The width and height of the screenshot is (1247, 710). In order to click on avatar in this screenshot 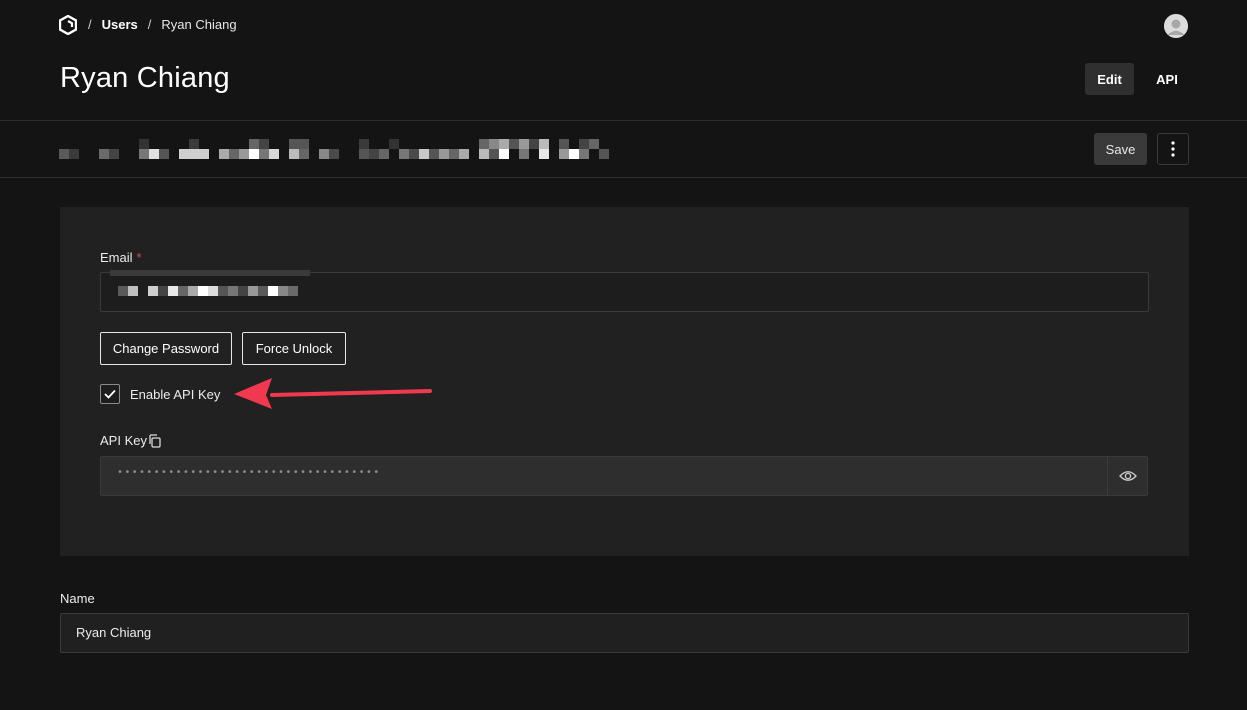, I will do `click(1176, 26)`.